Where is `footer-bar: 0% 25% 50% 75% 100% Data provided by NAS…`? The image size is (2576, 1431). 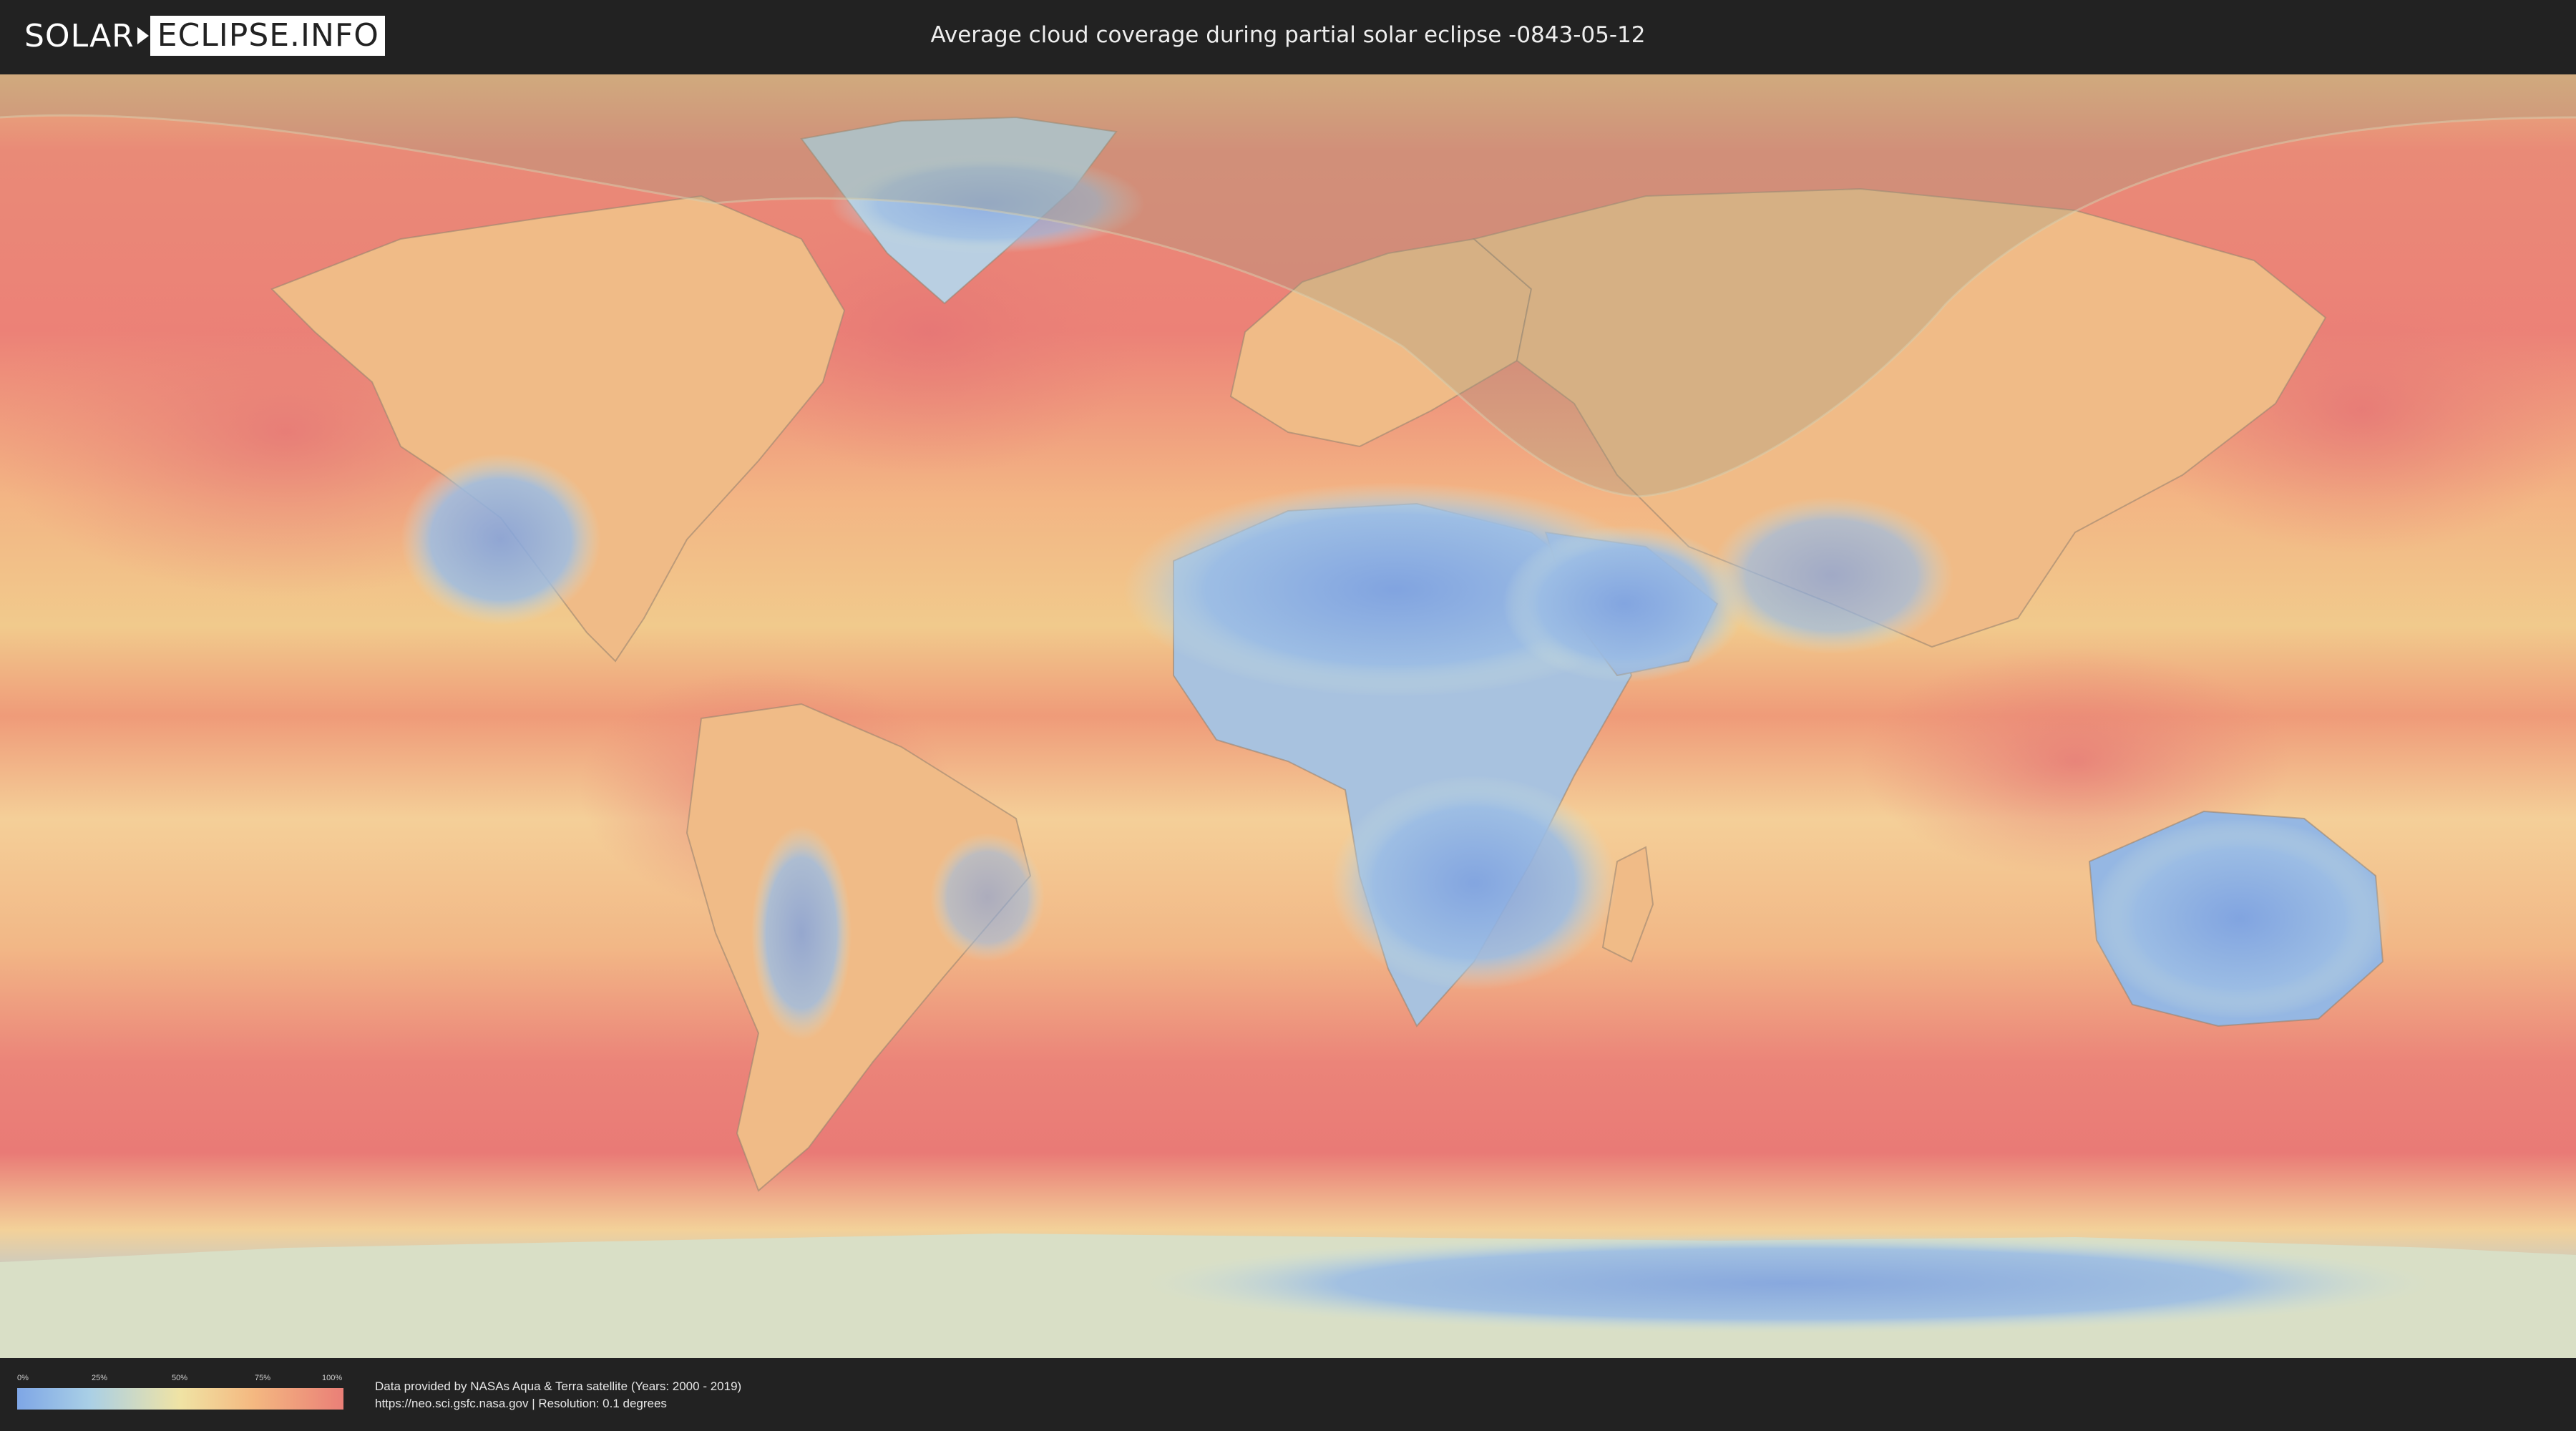 footer-bar: 0% 25% 50% 75% 100% Data provided by NAS… is located at coordinates (1288, 1394).